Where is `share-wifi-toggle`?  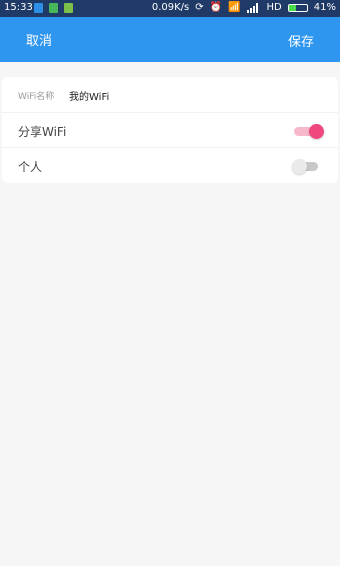
share-wifi-toggle is located at coordinates (309, 131).